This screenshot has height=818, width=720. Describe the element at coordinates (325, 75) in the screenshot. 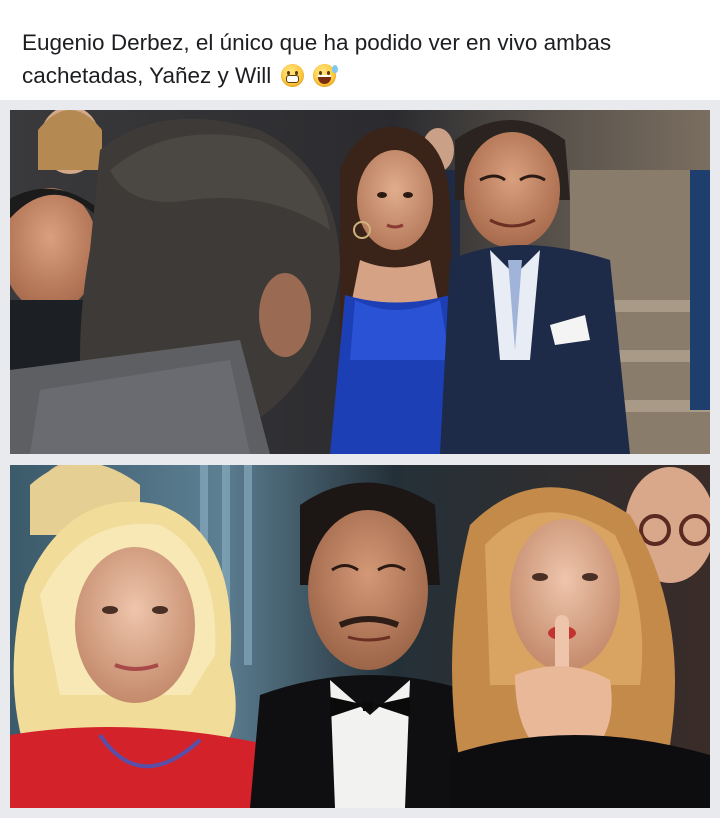

I see `grinning-sweat-face-emoji-icon` at that location.